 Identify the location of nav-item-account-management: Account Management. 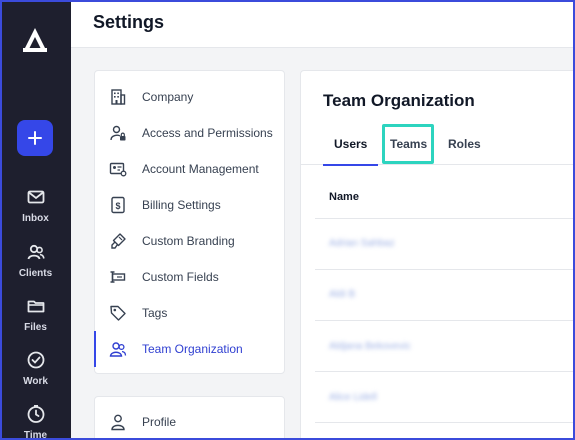
(189, 169).